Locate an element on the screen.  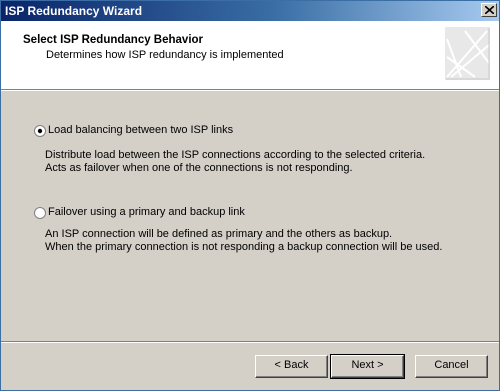
back-button: < Back is located at coordinates (291, 366).